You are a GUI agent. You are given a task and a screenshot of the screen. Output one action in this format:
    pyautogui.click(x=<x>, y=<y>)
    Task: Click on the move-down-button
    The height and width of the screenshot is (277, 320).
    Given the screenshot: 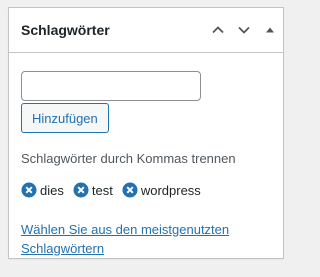 What is the action you would take?
    pyautogui.click(x=244, y=30)
    